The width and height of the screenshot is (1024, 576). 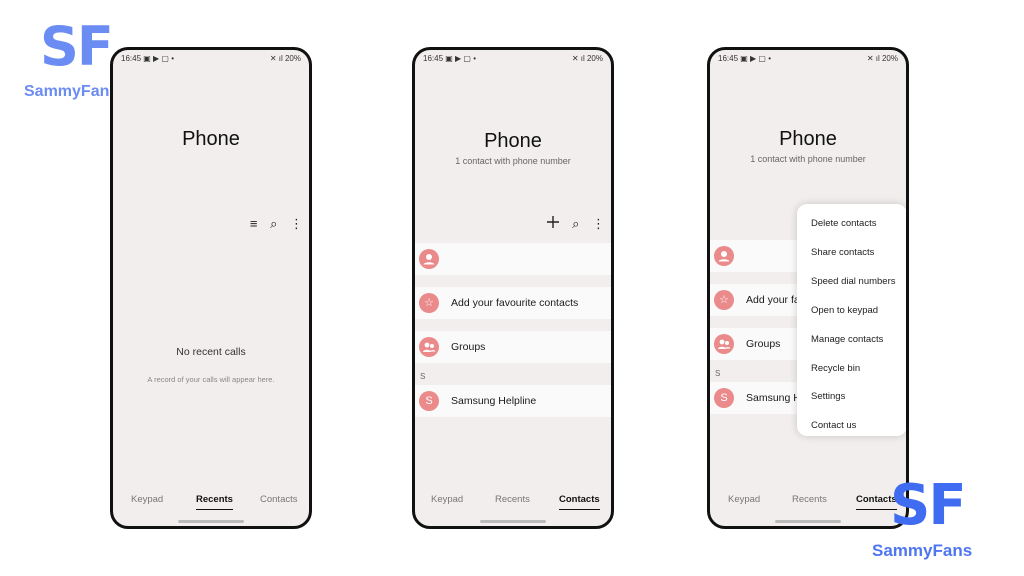 What do you see at coordinates (254, 223) in the screenshot?
I see `filter-icon: ≡` at bounding box center [254, 223].